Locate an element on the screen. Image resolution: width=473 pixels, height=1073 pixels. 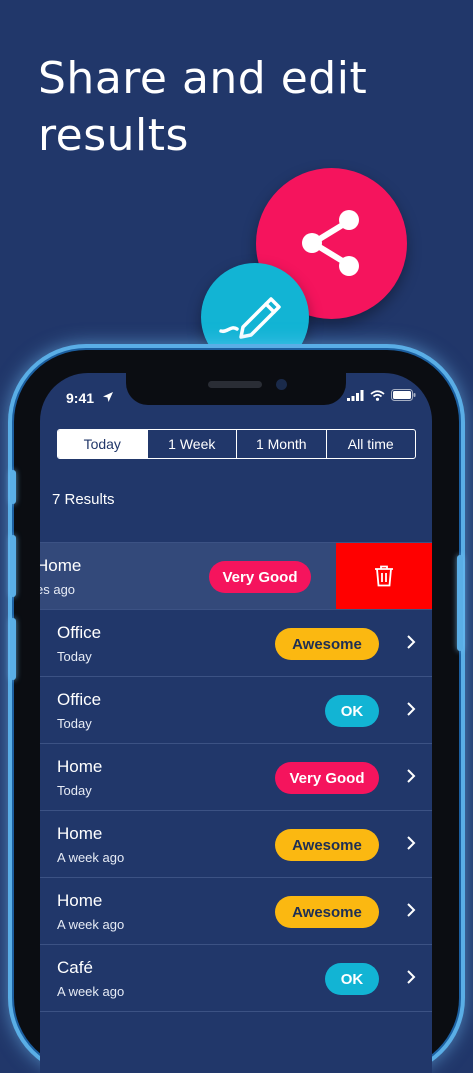
delete-button is located at coordinates (384, 576).